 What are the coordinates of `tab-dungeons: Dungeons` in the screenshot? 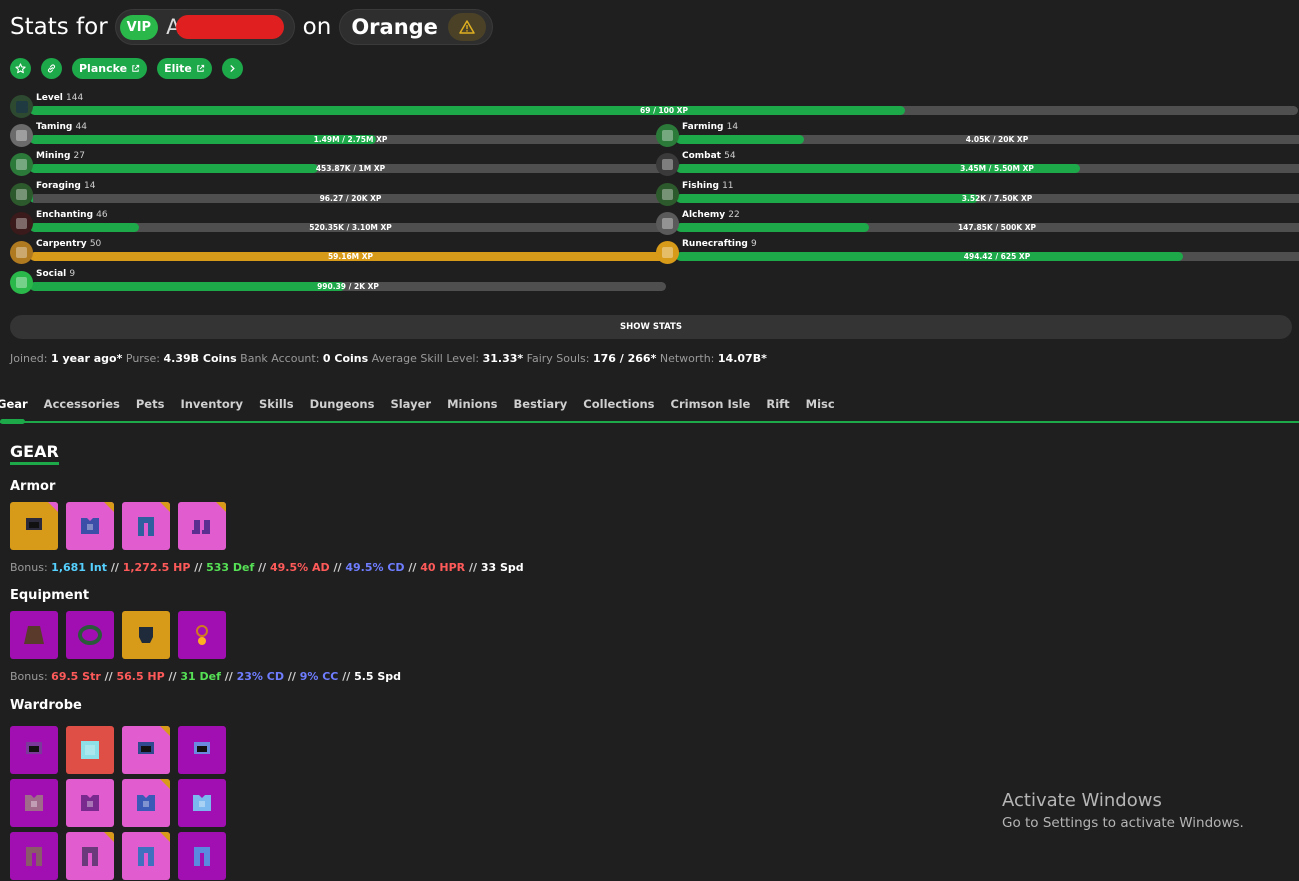 It's located at (342, 404).